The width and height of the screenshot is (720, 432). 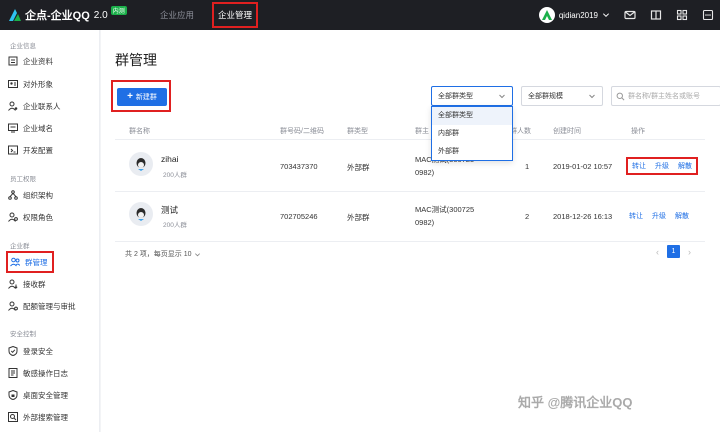 I want to click on sidebar-item-quota-approval: 配额管理与审批, so click(x=42, y=306).